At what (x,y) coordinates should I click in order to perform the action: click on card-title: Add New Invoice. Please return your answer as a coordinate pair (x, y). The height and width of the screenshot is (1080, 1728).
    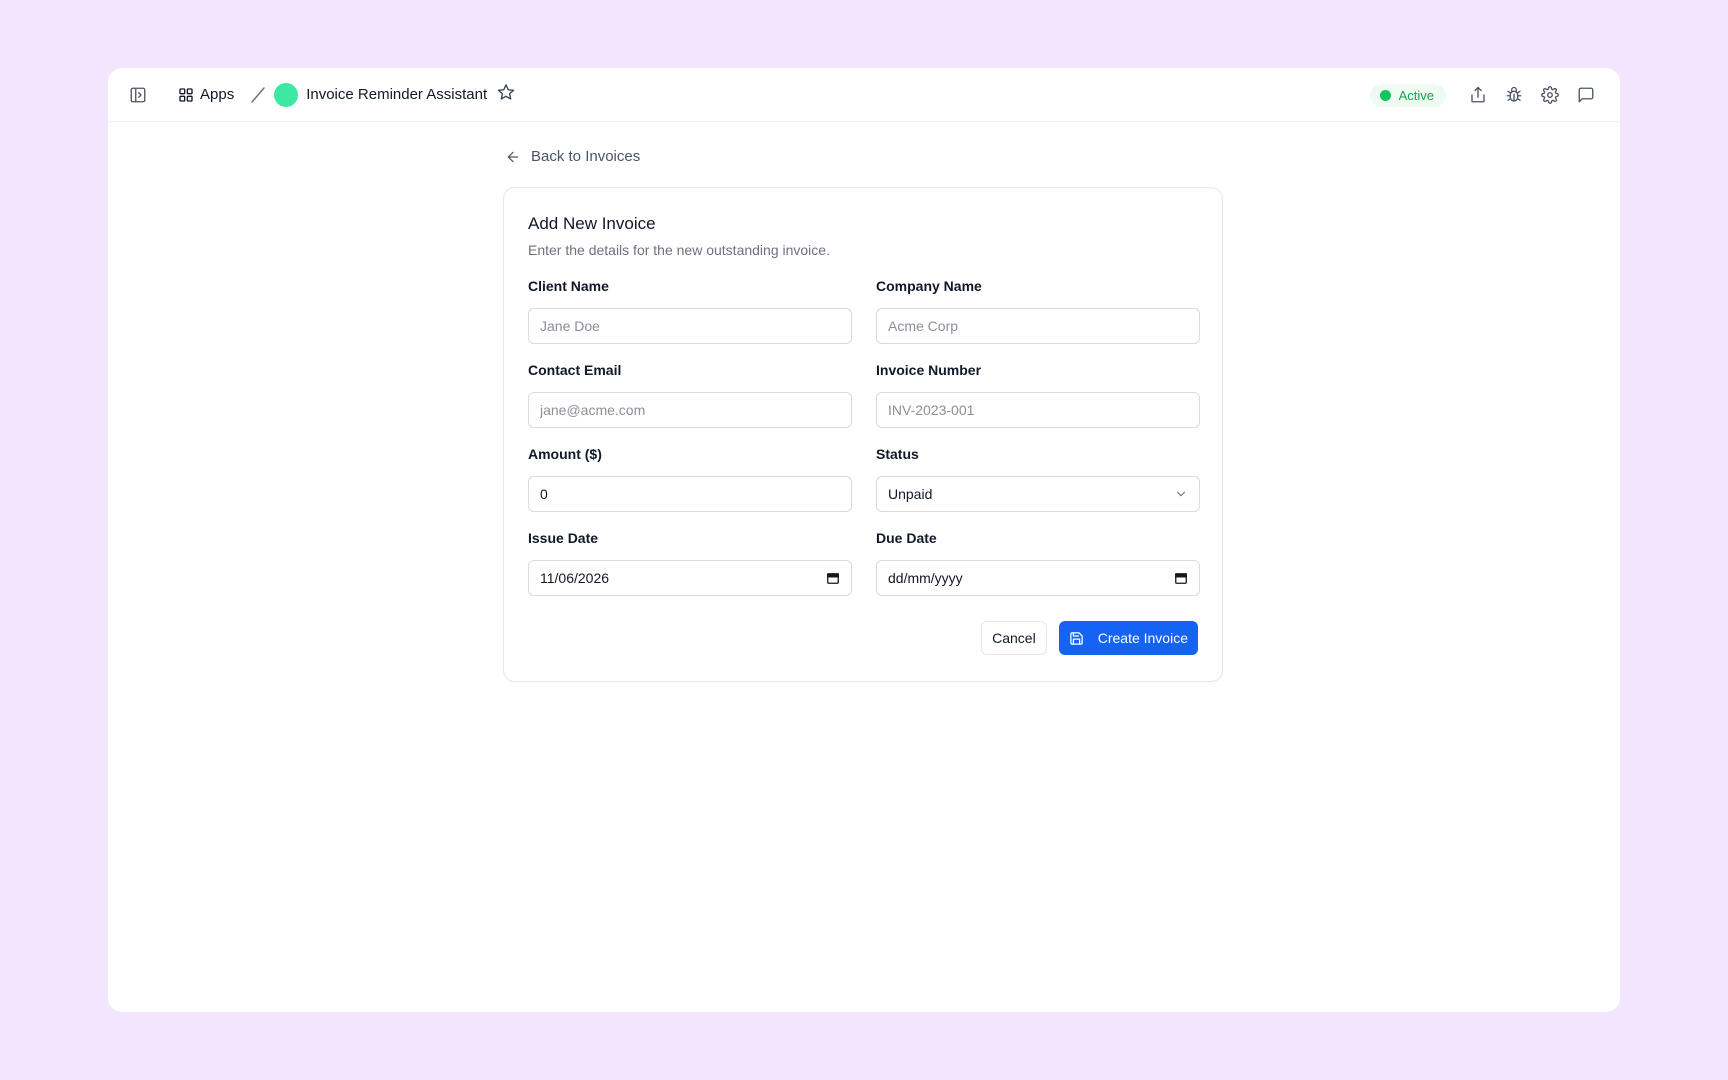
    Looking at the image, I should click on (592, 223).